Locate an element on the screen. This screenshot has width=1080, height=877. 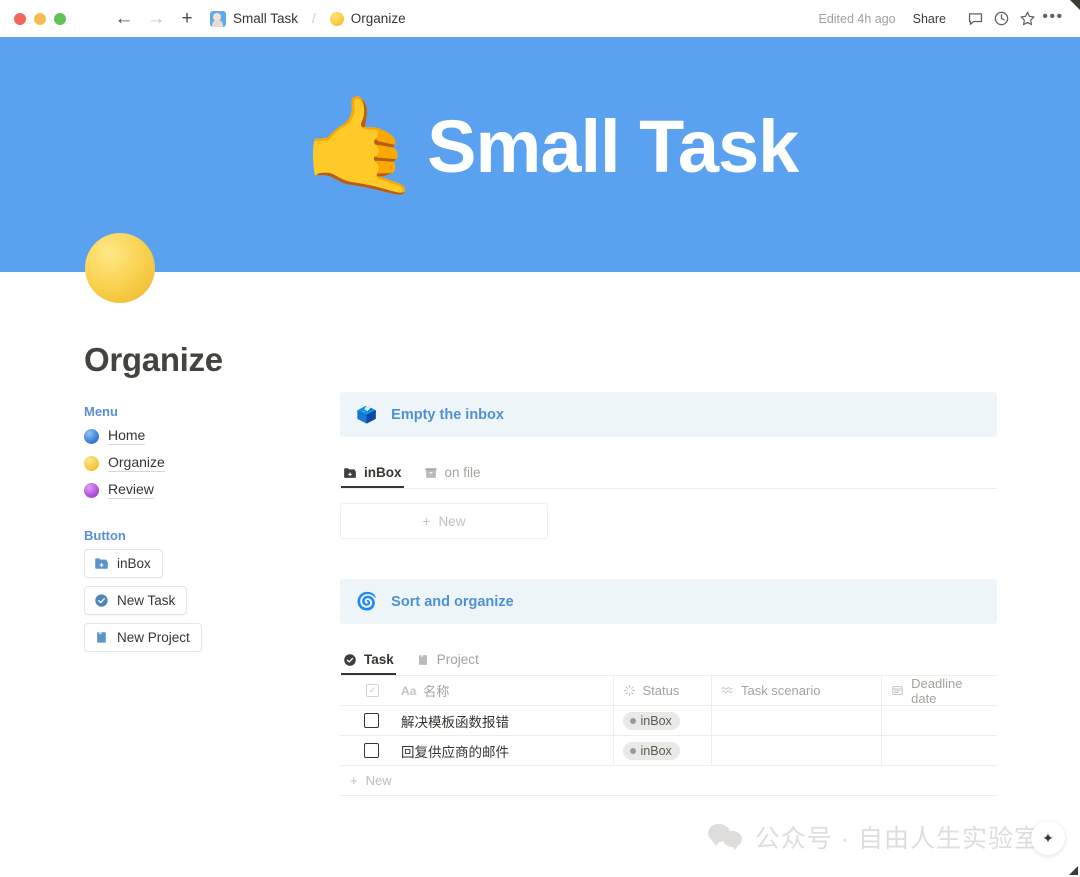
window-corner-decoration is located at coordinates (1075, 5).